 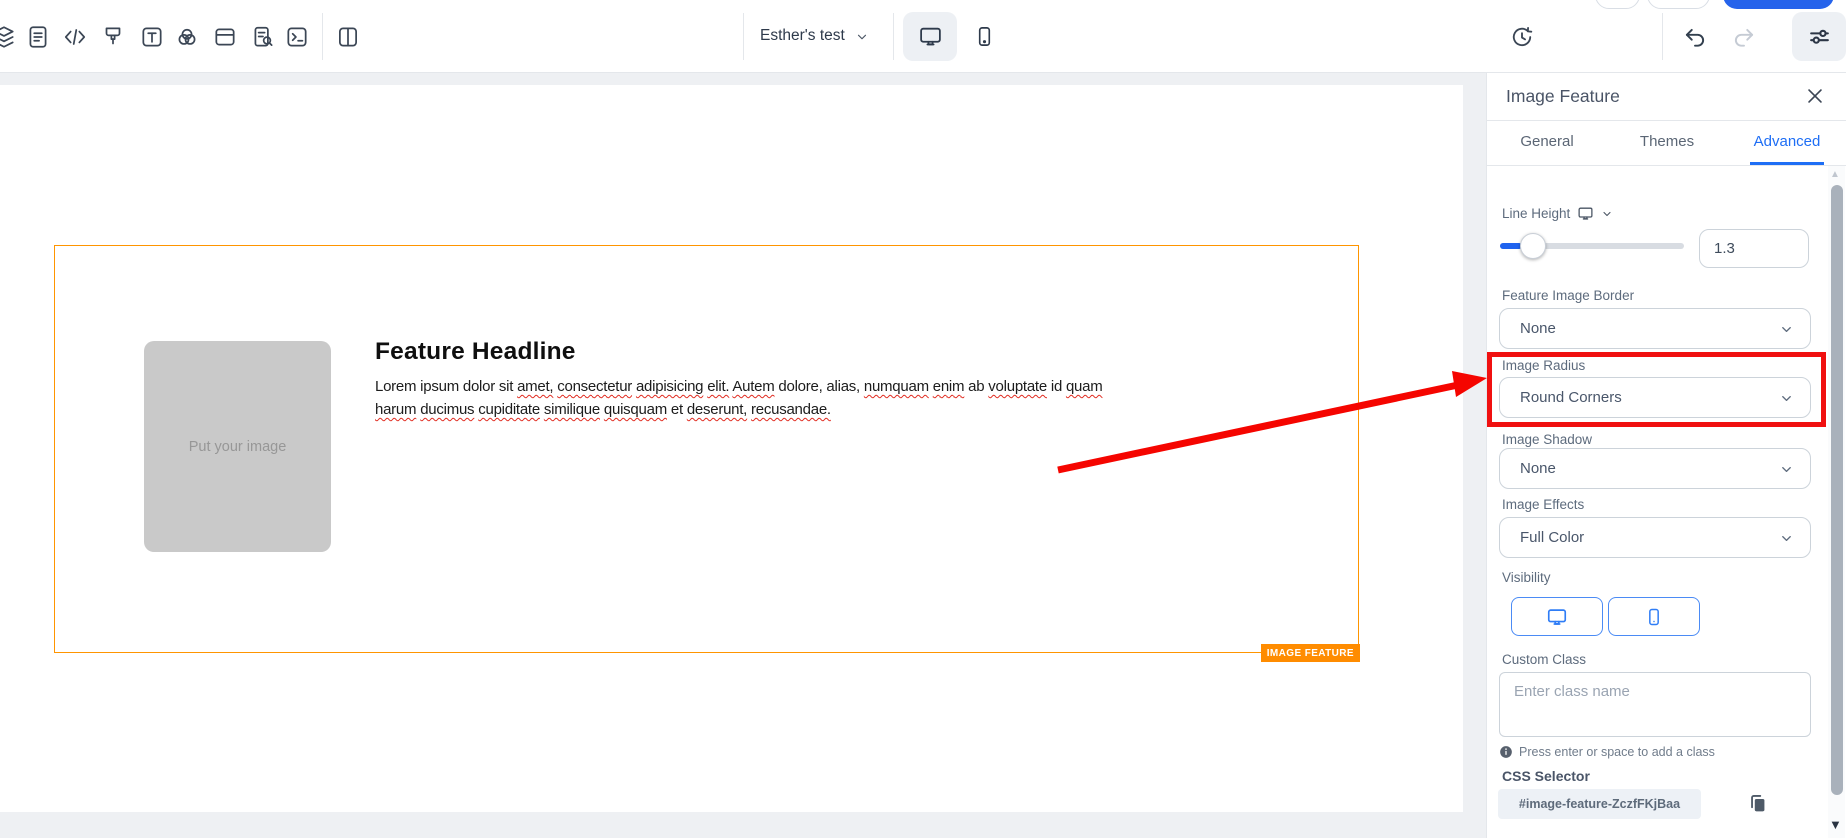 What do you see at coordinates (1695, 37) in the screenshot?
I see `undo-icon` at bounding box center [1695, 37].